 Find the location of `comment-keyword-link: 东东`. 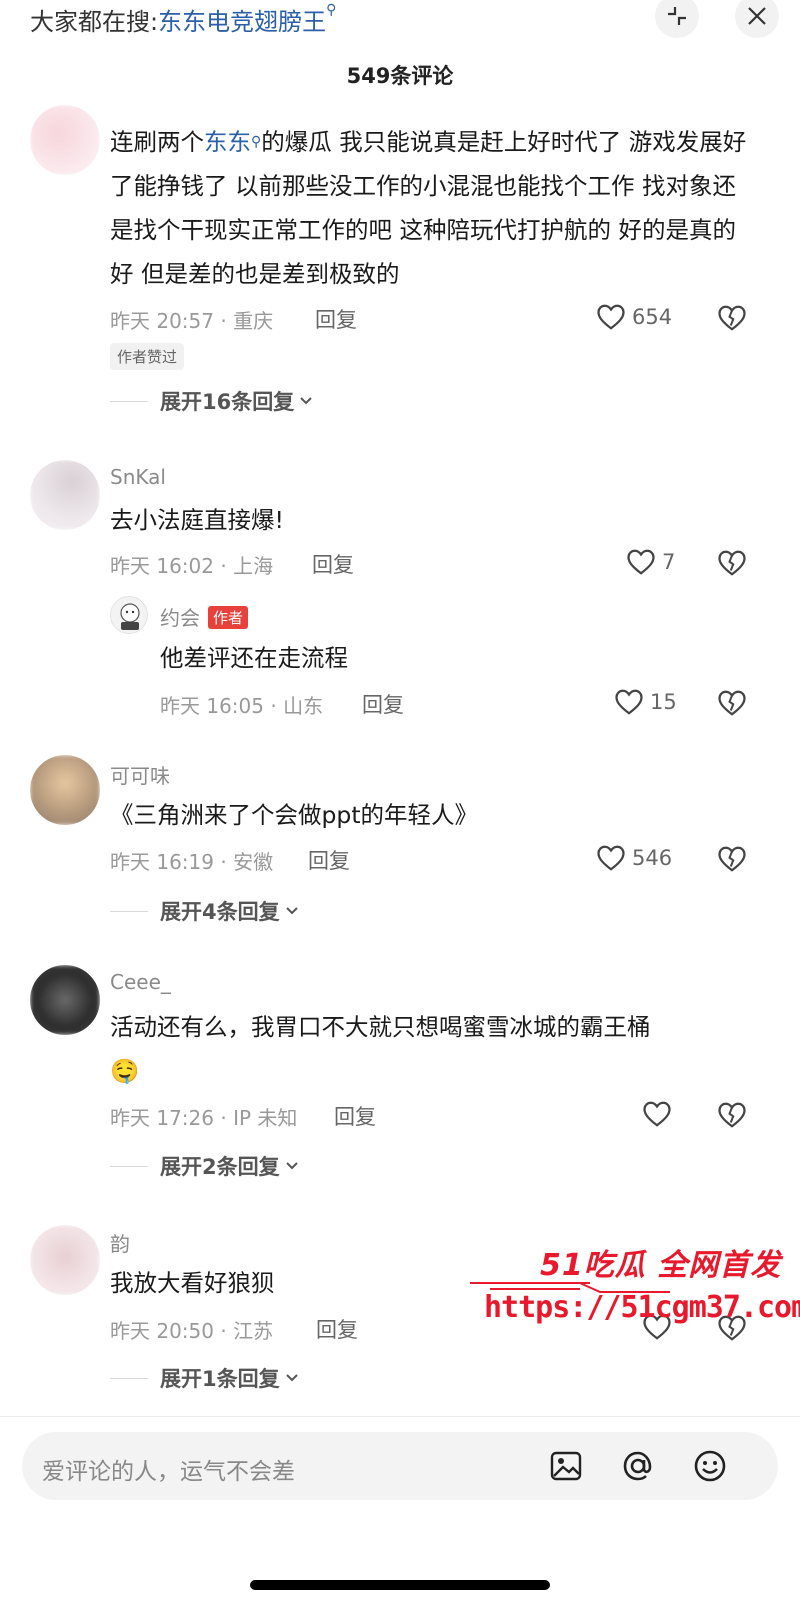

comment-keyword-link: 东东 is located at coordinates (227, 142).